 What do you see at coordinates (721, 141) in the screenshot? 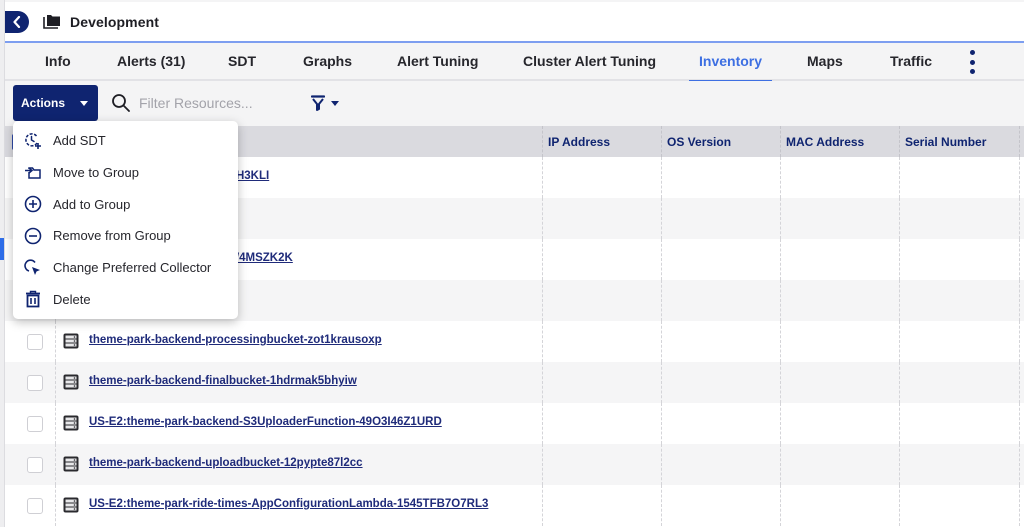
I see `column-header-os-version: OS Version` at bounding box center [721, 141].